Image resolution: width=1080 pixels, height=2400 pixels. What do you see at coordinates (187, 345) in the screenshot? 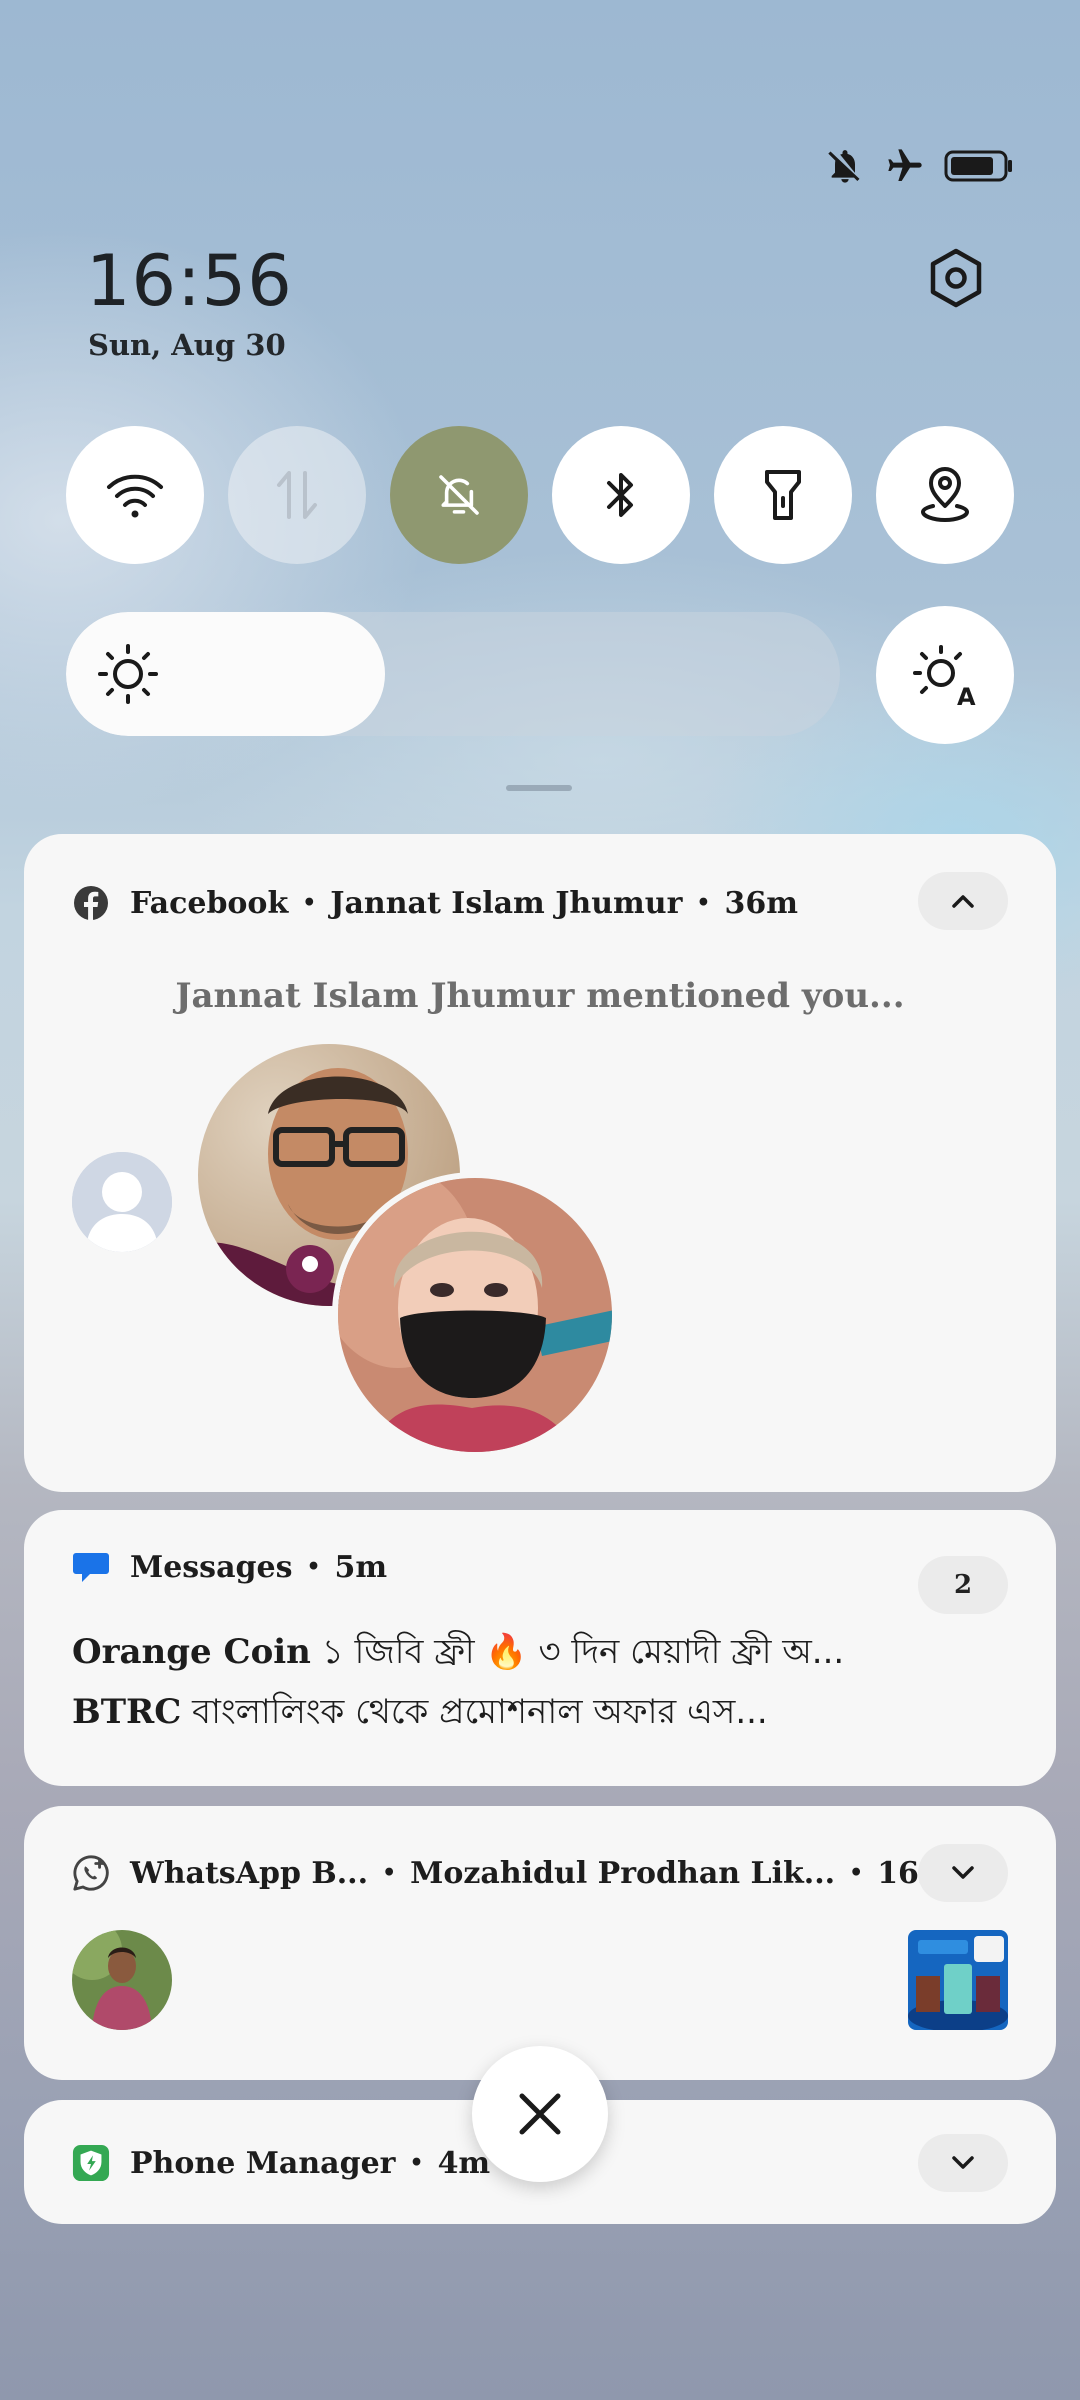
I see `date: Sun, Aug 30` at bounding box center [187, 345].